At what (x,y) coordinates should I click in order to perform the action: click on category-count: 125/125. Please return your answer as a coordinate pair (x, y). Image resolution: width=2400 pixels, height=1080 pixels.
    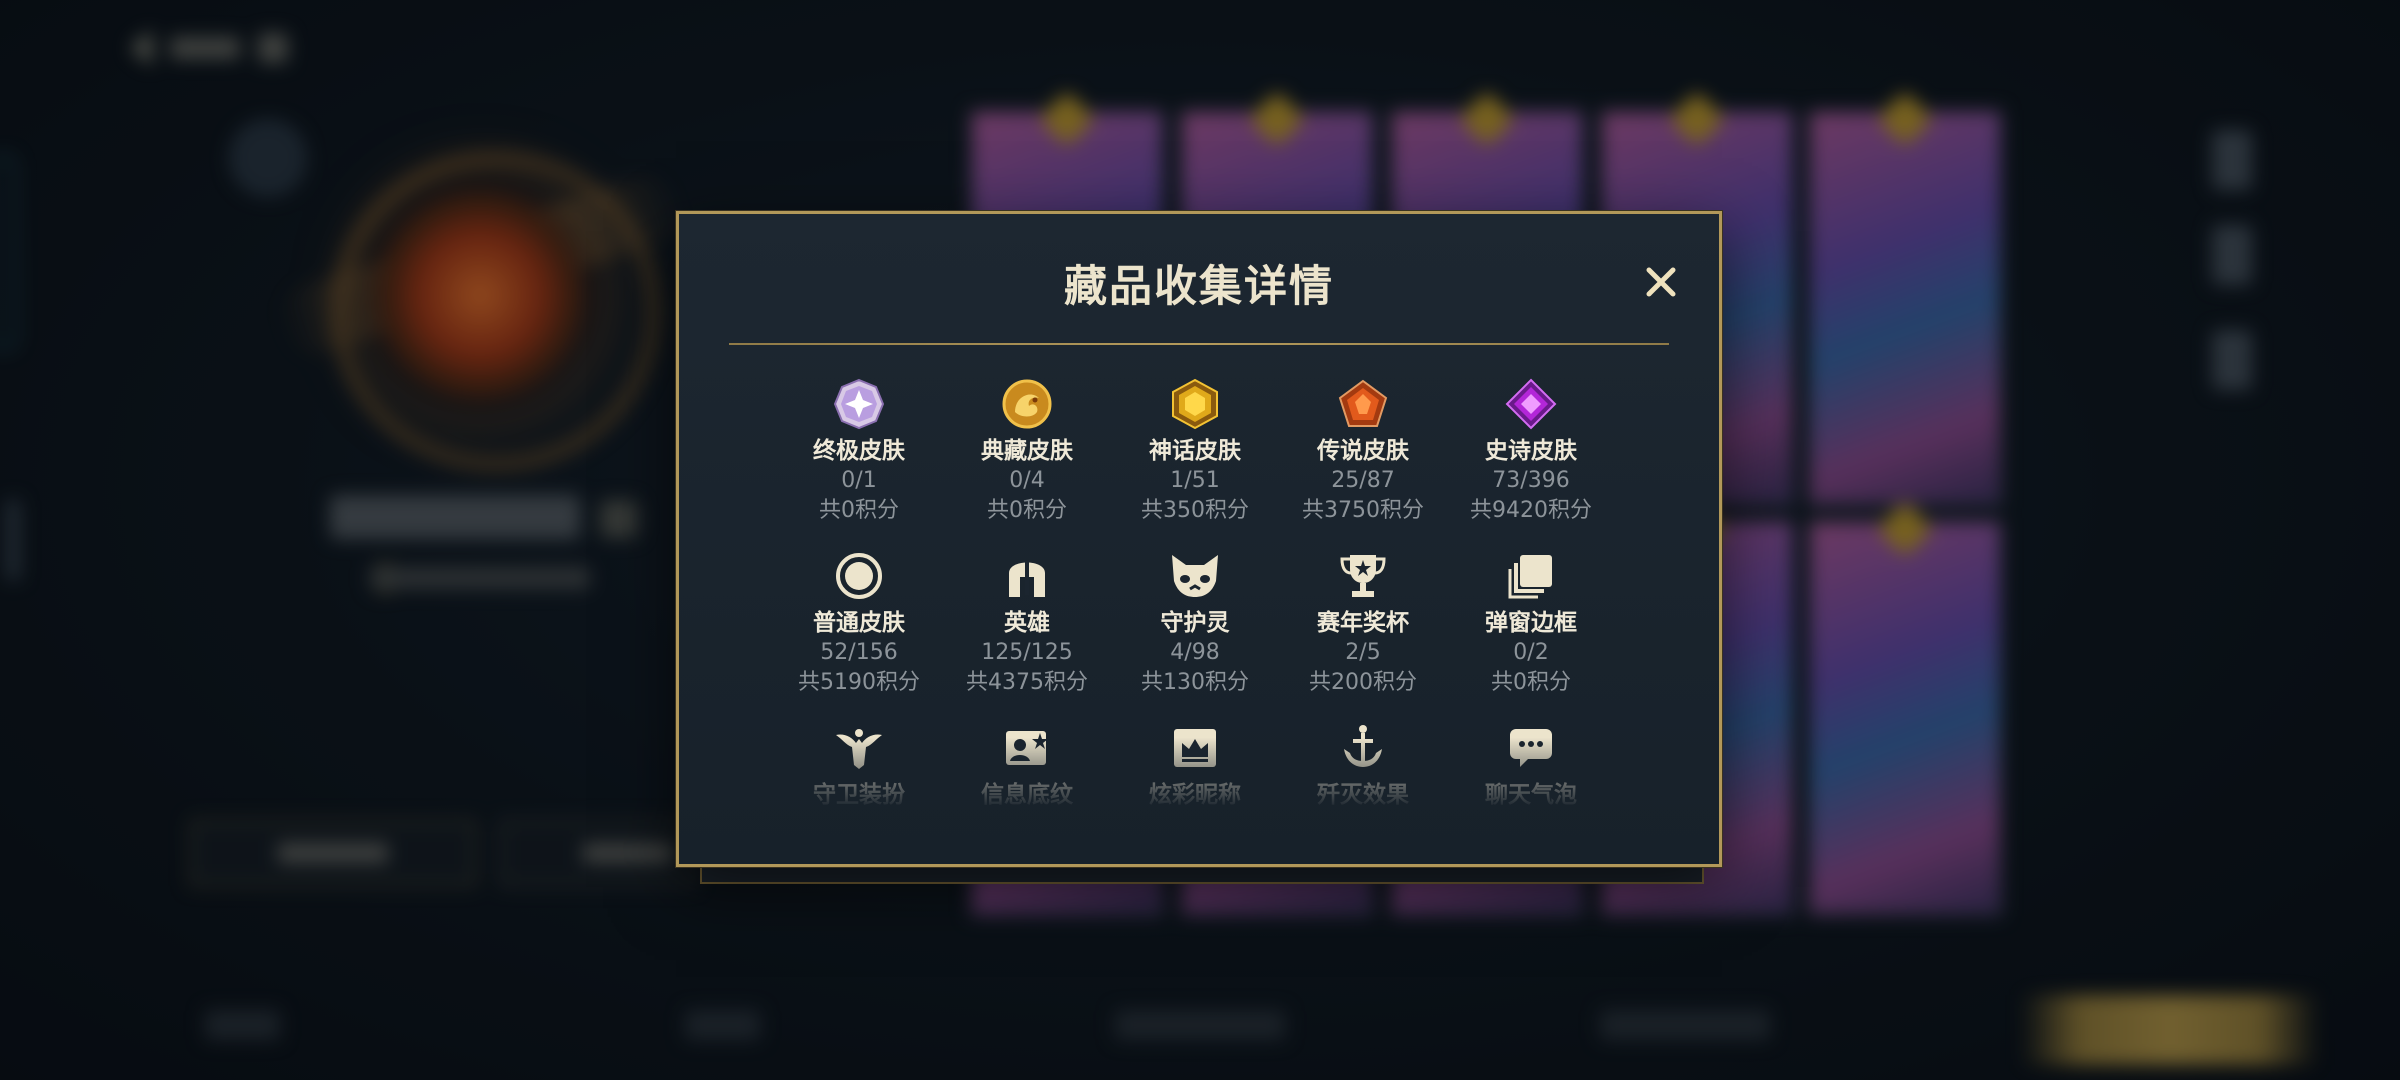
    Looking at the image, I should click on (1027, 652).